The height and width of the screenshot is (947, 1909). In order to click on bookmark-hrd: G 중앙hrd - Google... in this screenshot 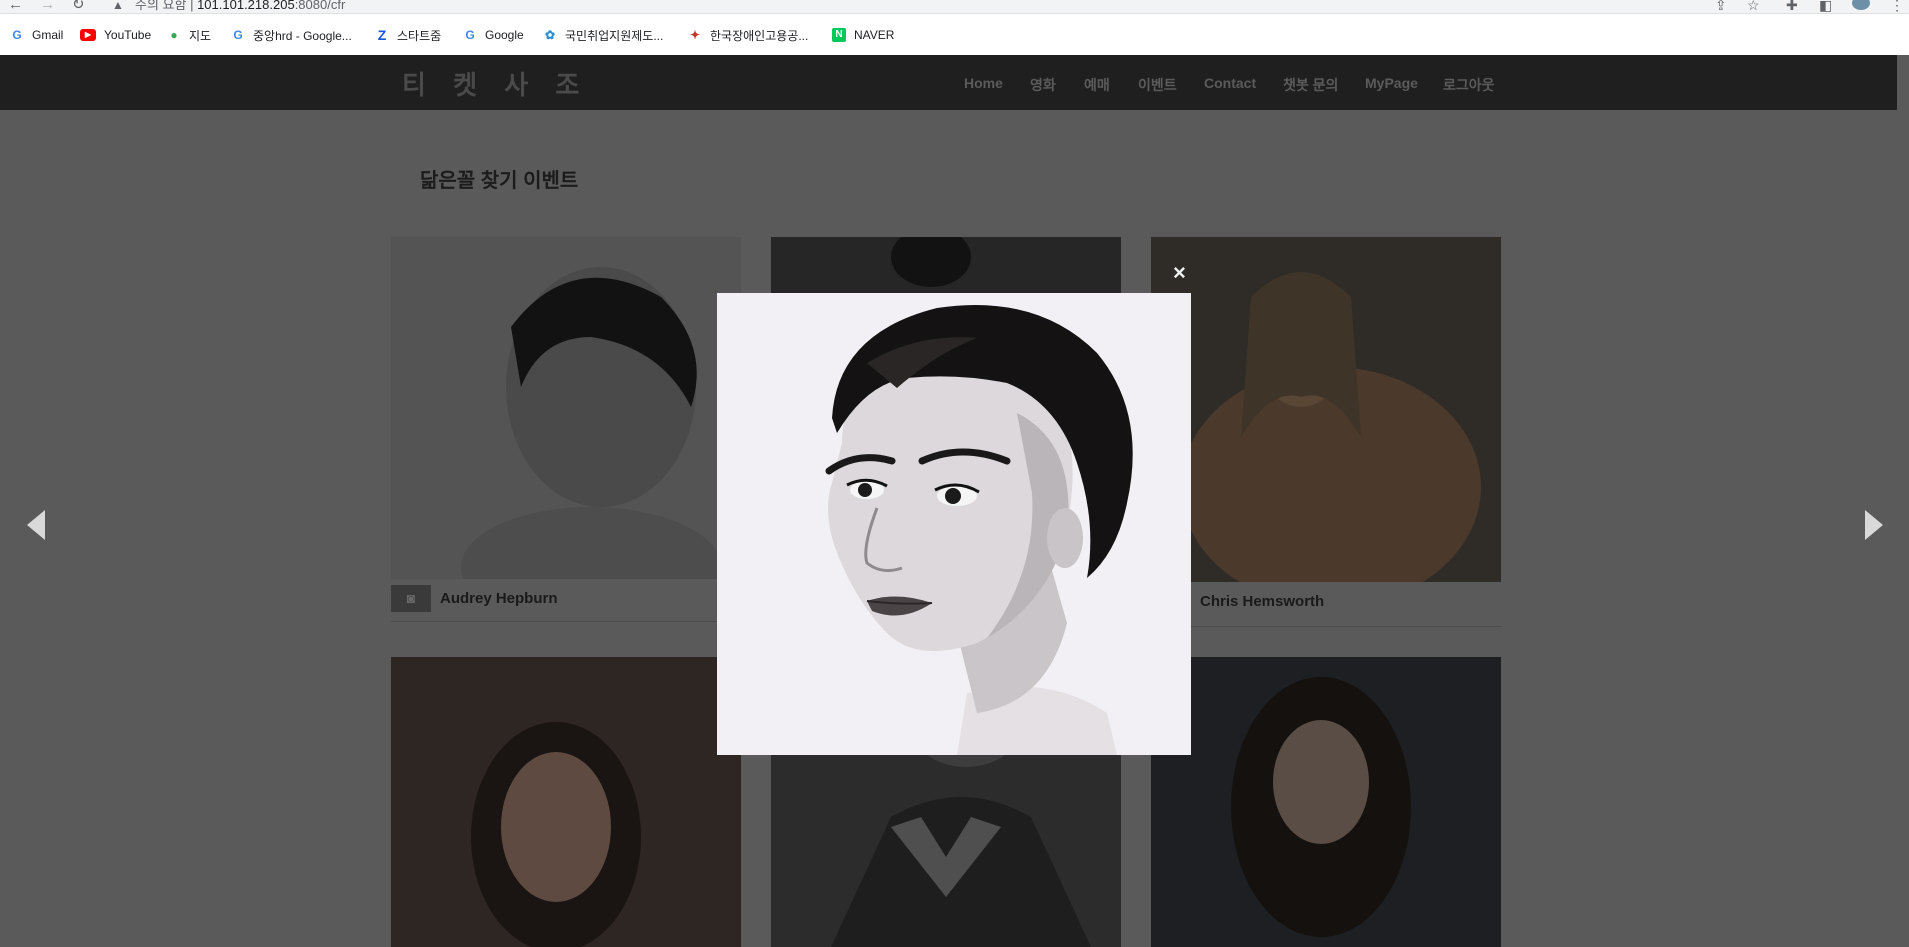, I will do `click(291, 35)`.